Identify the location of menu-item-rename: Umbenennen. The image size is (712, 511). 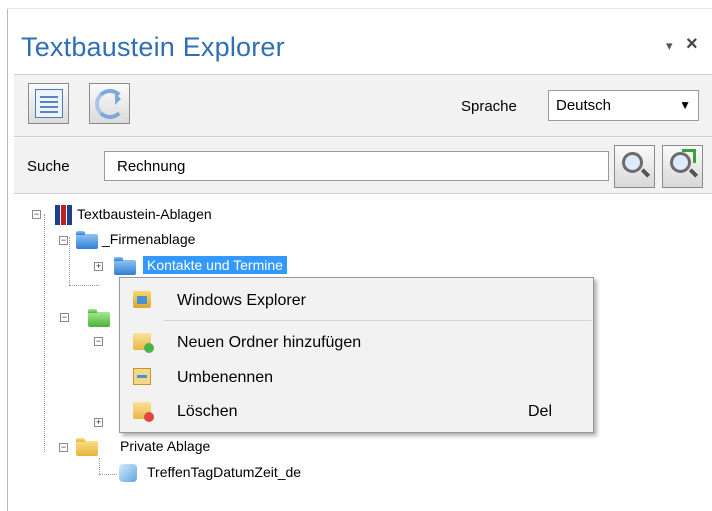
(356, 377).